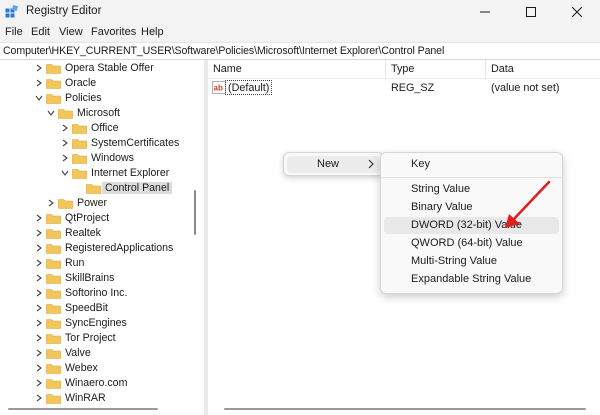  I want to click on maximize-icon, so click(531, 12).